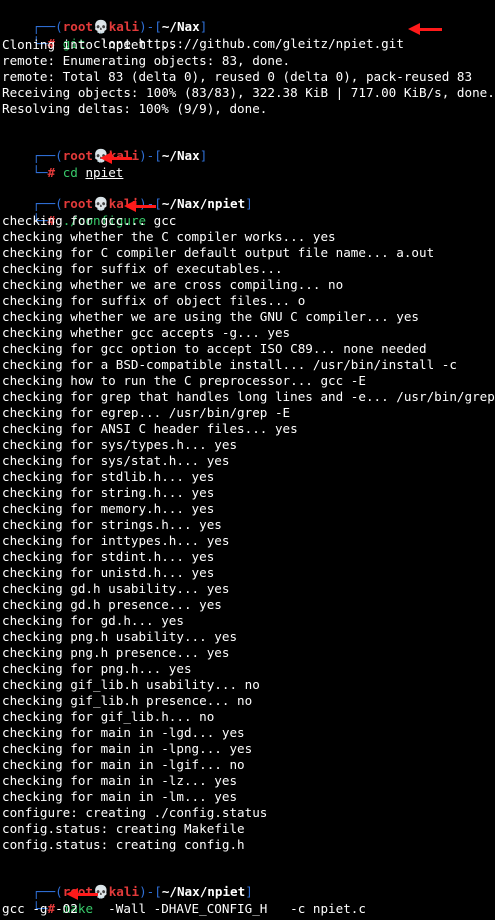 The image size is (495, 920). Describe the element at coordinates (108, 556) in the screenshot. I see `output-line: checking for stdint.h... yes` at that location.